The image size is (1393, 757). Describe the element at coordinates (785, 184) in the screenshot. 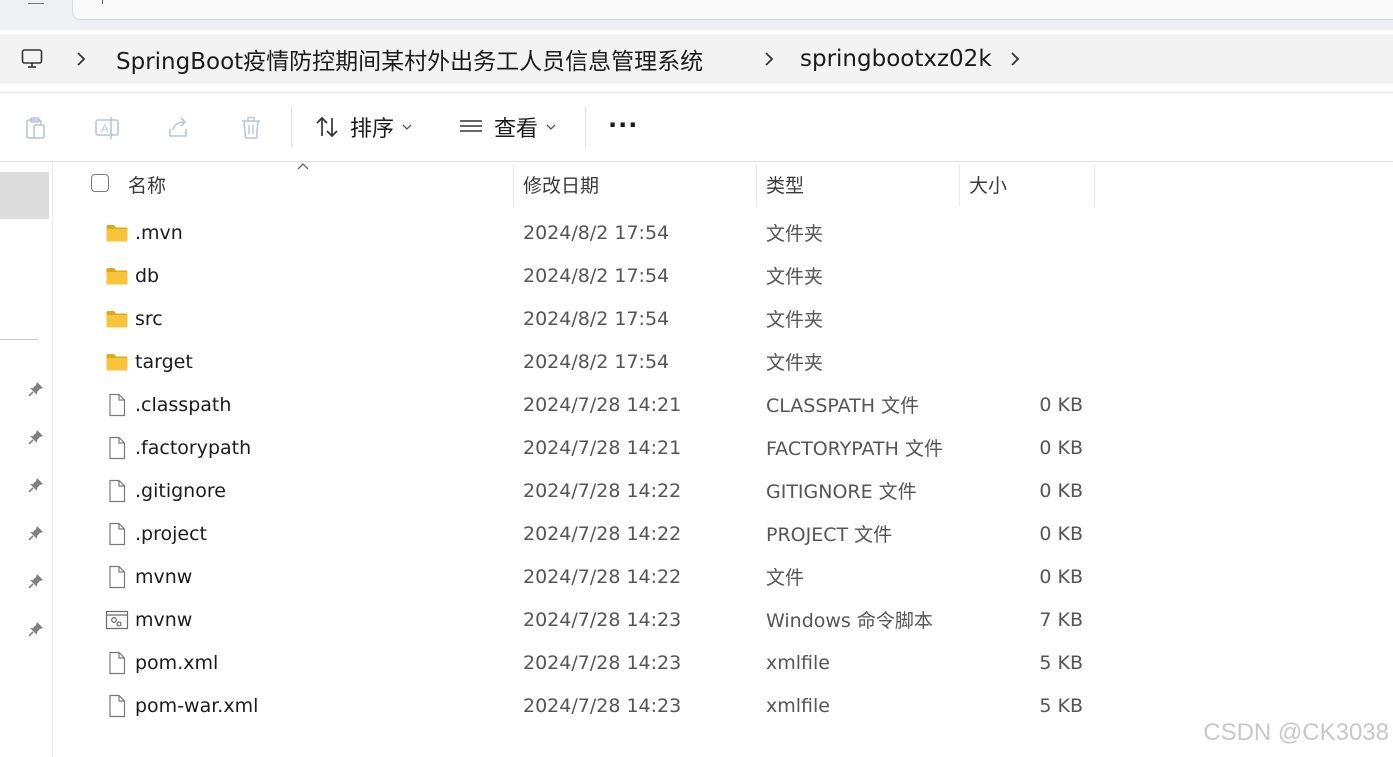

I see `column-header-type: 类型` at that location.